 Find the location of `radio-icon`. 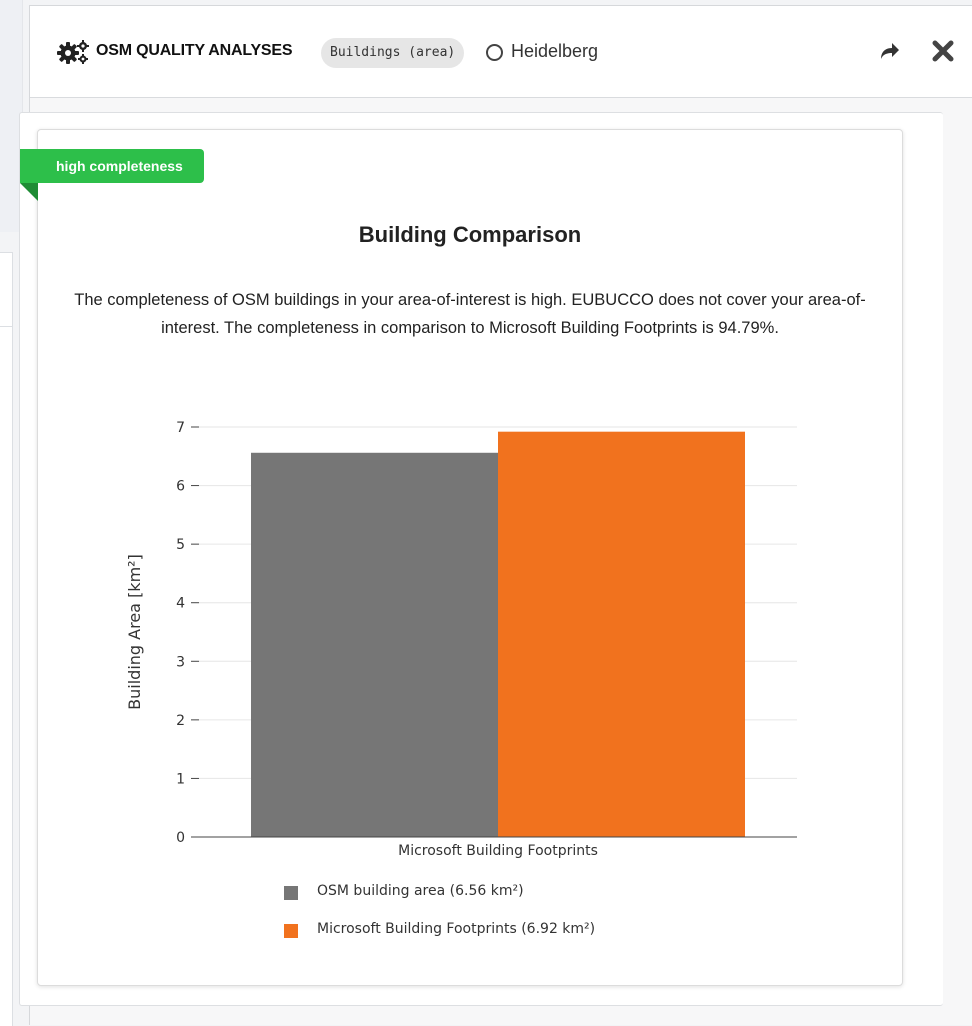

radio-icon is located at coordinates (494, 52).